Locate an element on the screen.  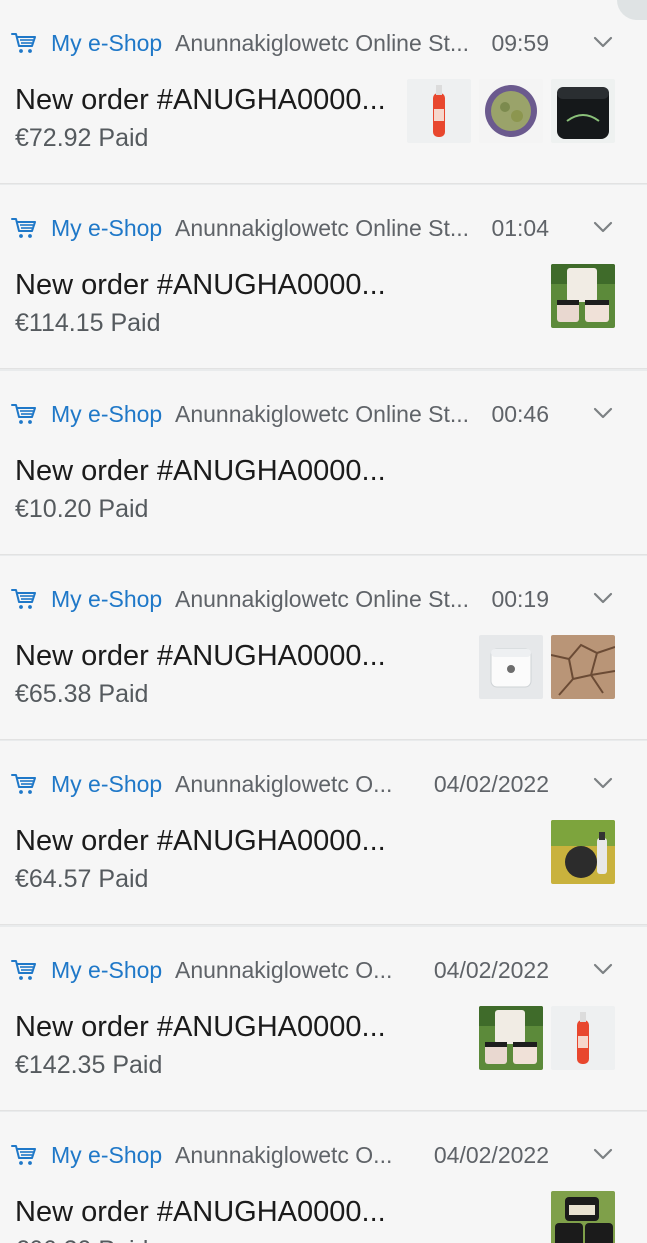
notification-time: 01:04 is located at coordinates (520, 228).